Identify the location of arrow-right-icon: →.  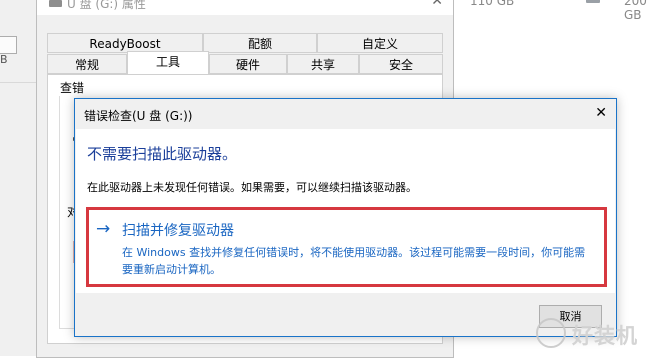
(103, 229).